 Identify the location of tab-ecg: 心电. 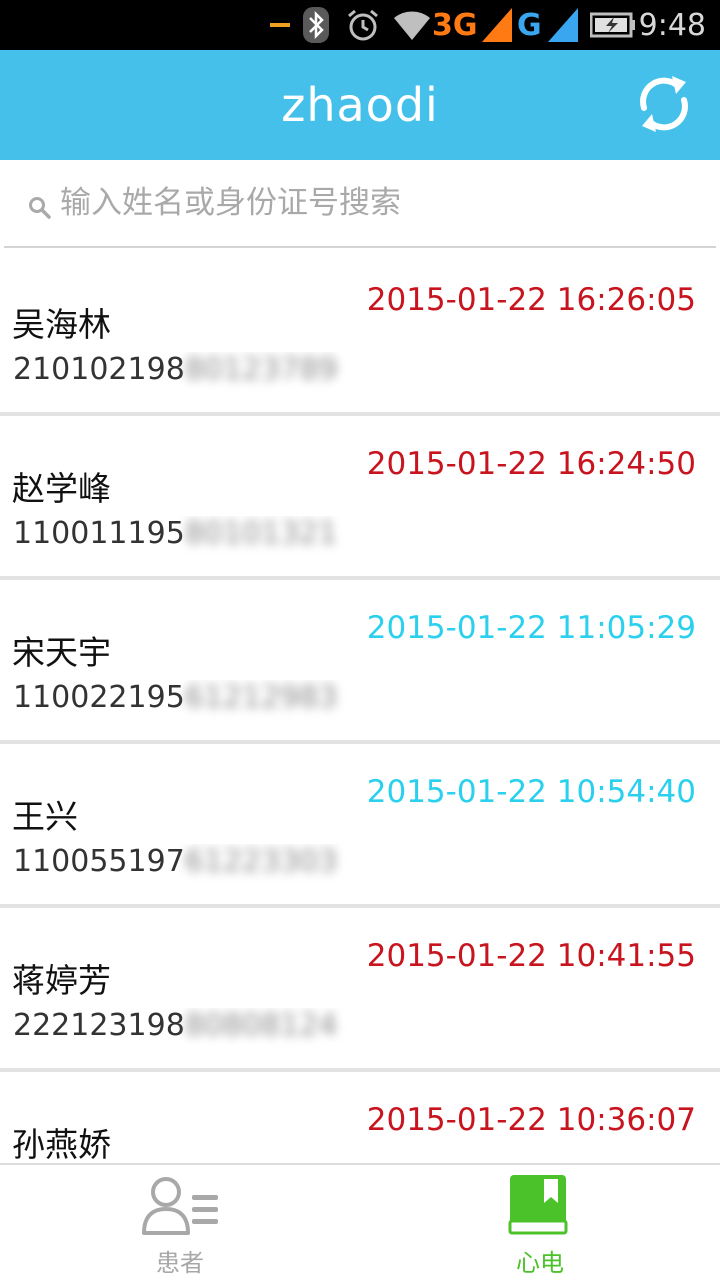
(540, 1222).